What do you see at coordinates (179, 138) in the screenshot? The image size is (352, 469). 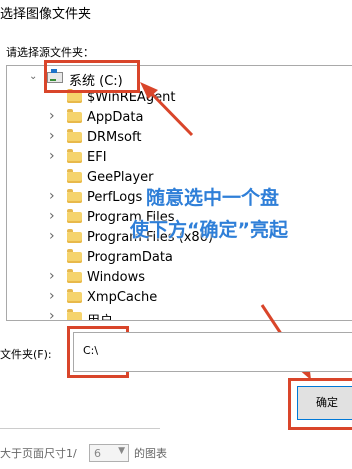 I see `tree-item: › DRMsoft` at bounding box center [179, 138].